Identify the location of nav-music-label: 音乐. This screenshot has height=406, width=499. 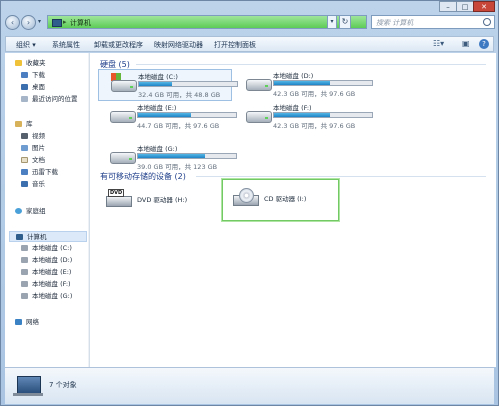
(38, 184).